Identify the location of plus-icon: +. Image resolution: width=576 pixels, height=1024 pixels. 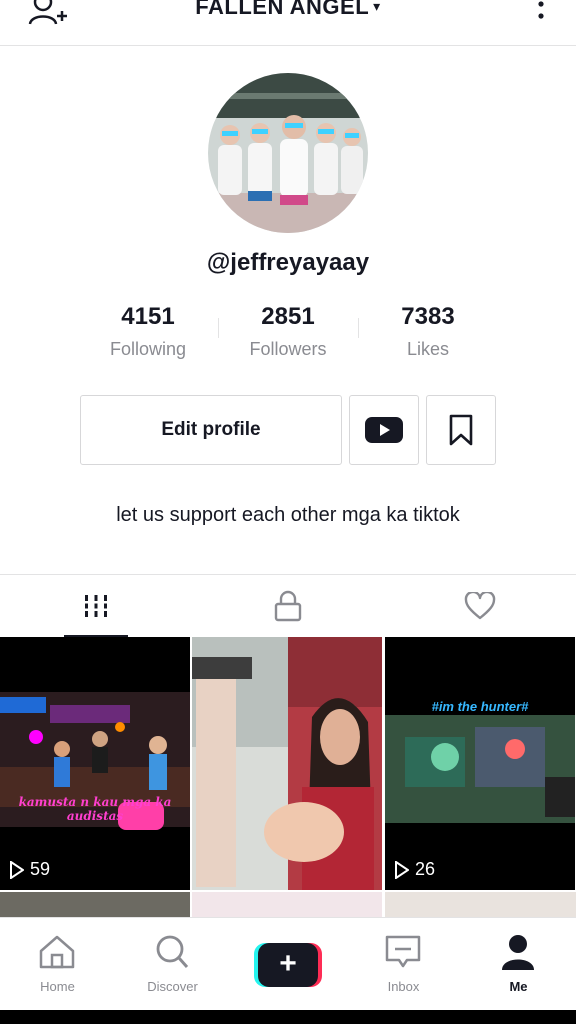
(288, 963).